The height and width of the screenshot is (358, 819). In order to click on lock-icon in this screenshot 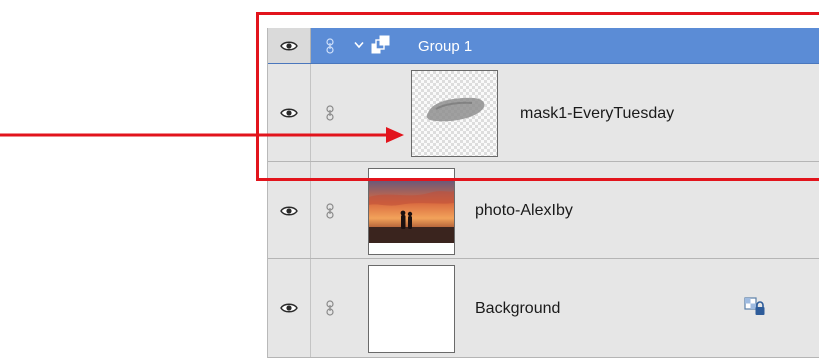, I will do `click(755, 307)`.